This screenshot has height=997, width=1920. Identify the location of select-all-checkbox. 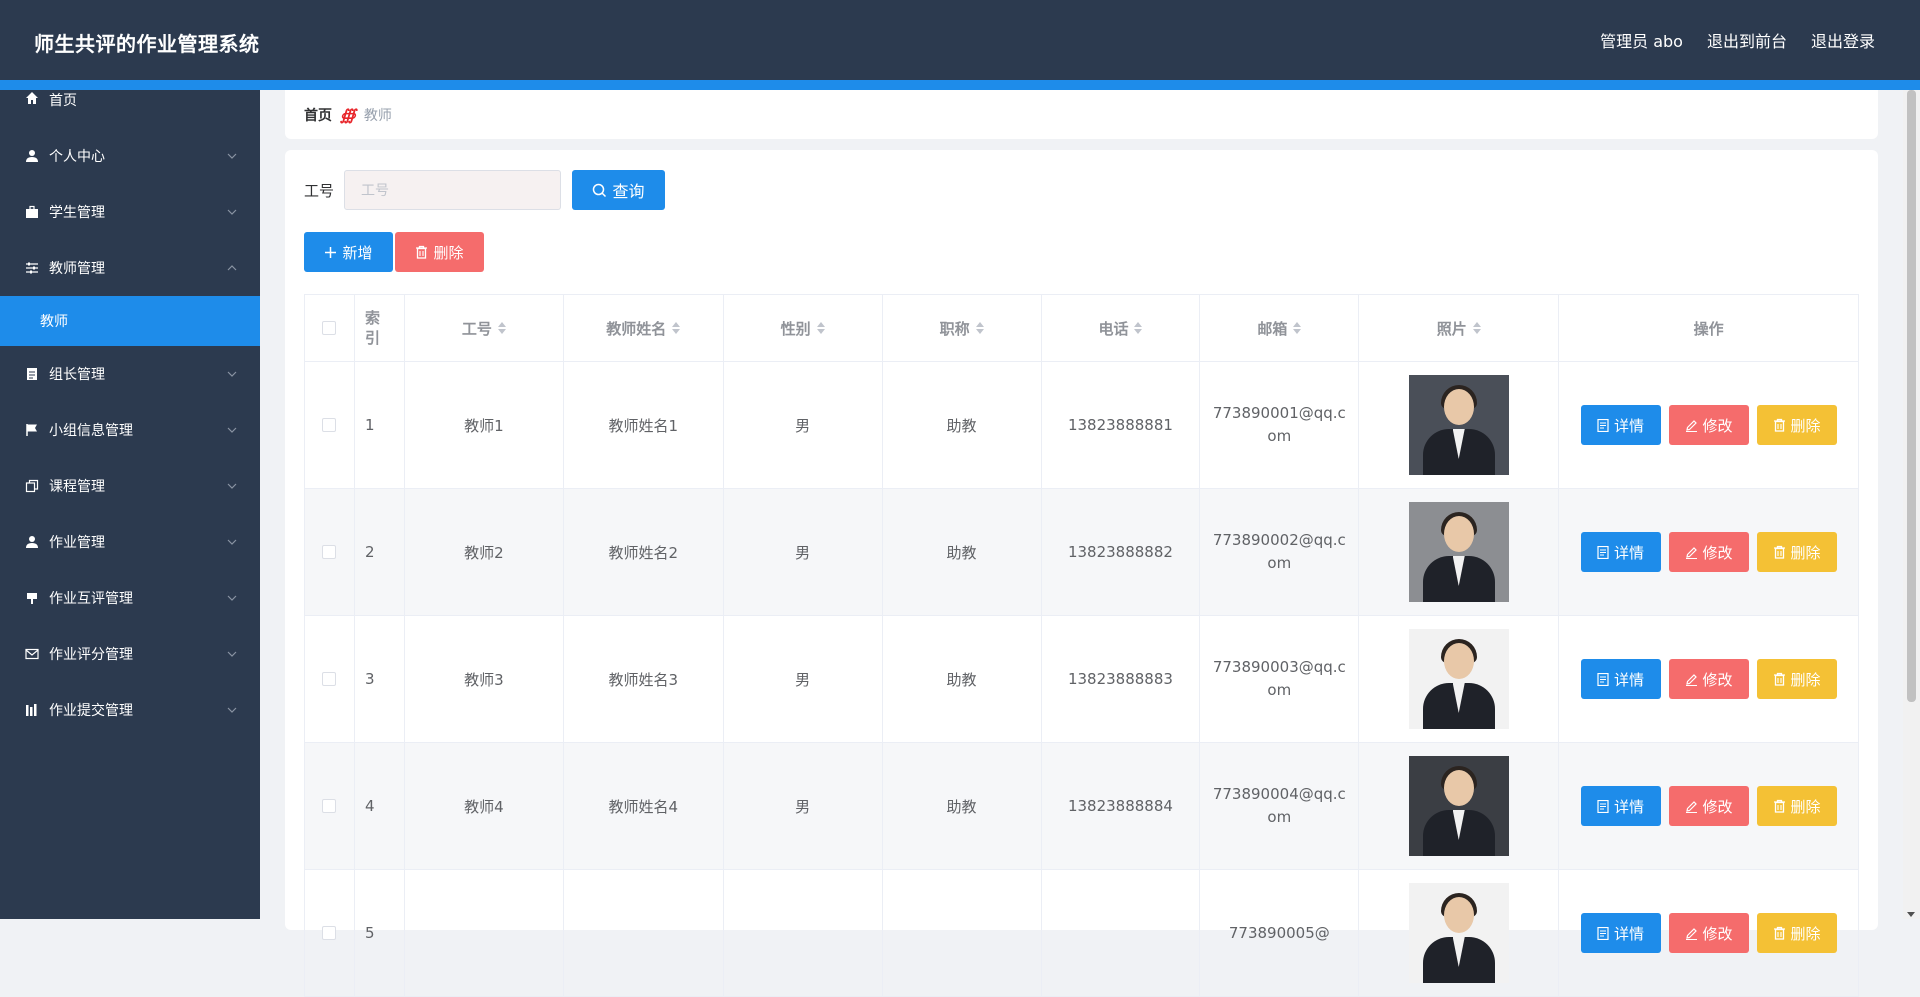
(329, 328).